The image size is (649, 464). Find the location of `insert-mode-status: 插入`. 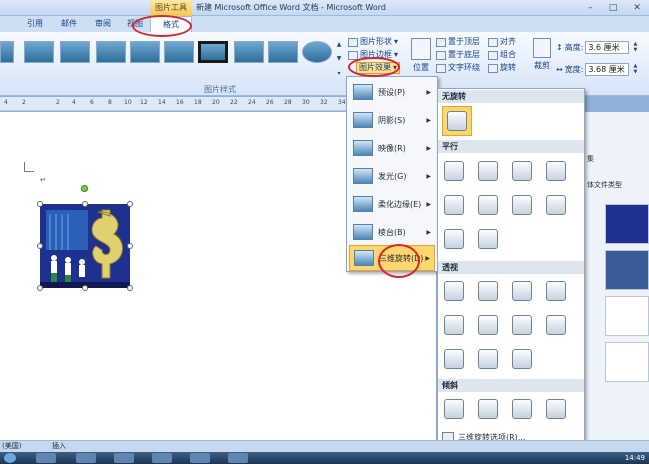

insert-mode-status: 插入 is located at coordinates (59, 446).